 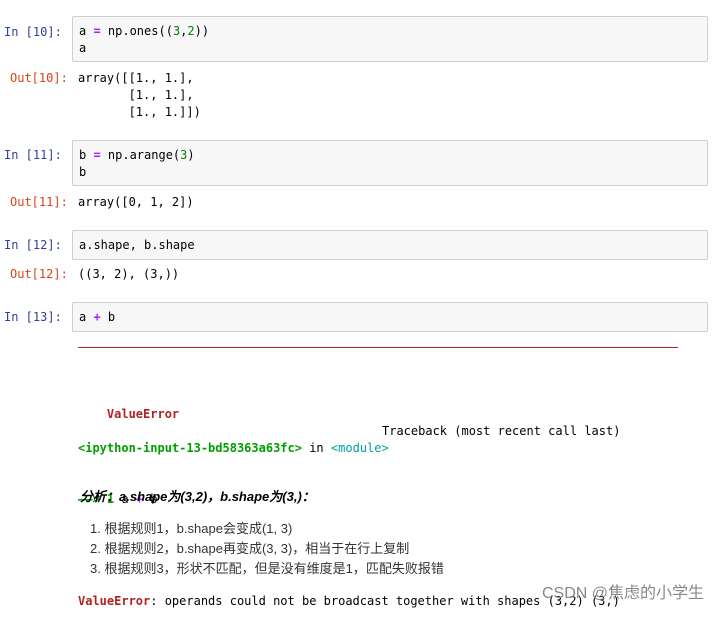 I want to click on code-line: a + b, so click(x=97, y=317).